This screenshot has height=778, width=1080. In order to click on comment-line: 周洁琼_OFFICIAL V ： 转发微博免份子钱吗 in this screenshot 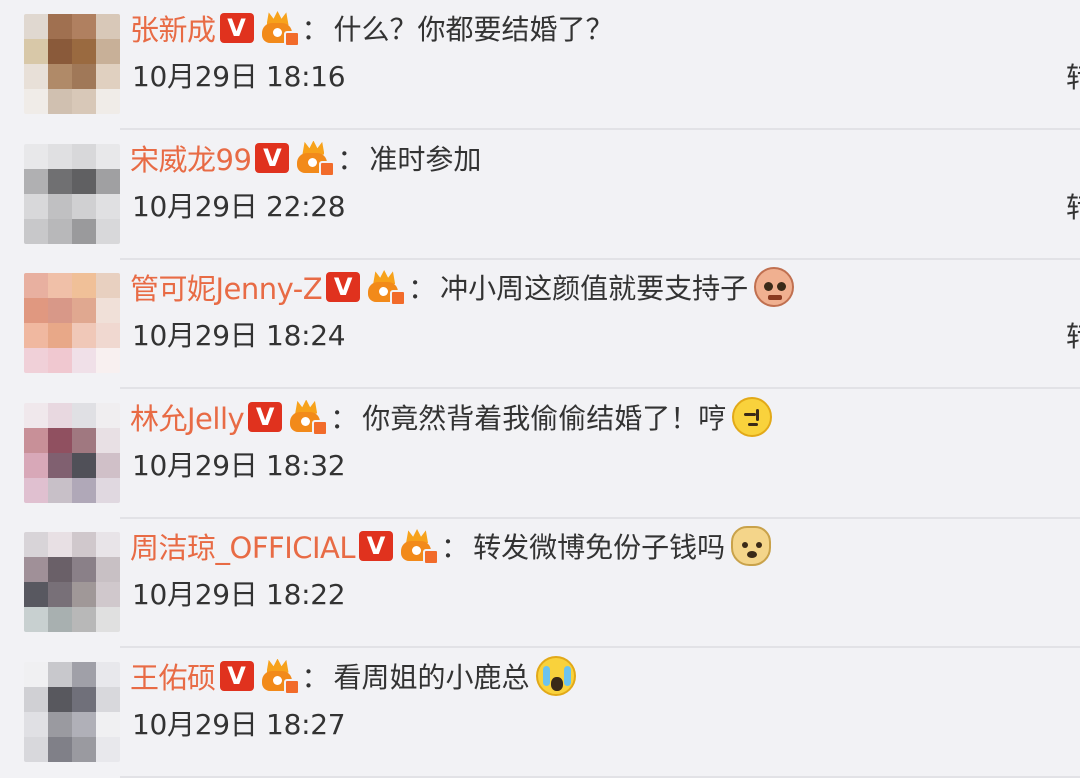, I will do `click(451, 546)`.